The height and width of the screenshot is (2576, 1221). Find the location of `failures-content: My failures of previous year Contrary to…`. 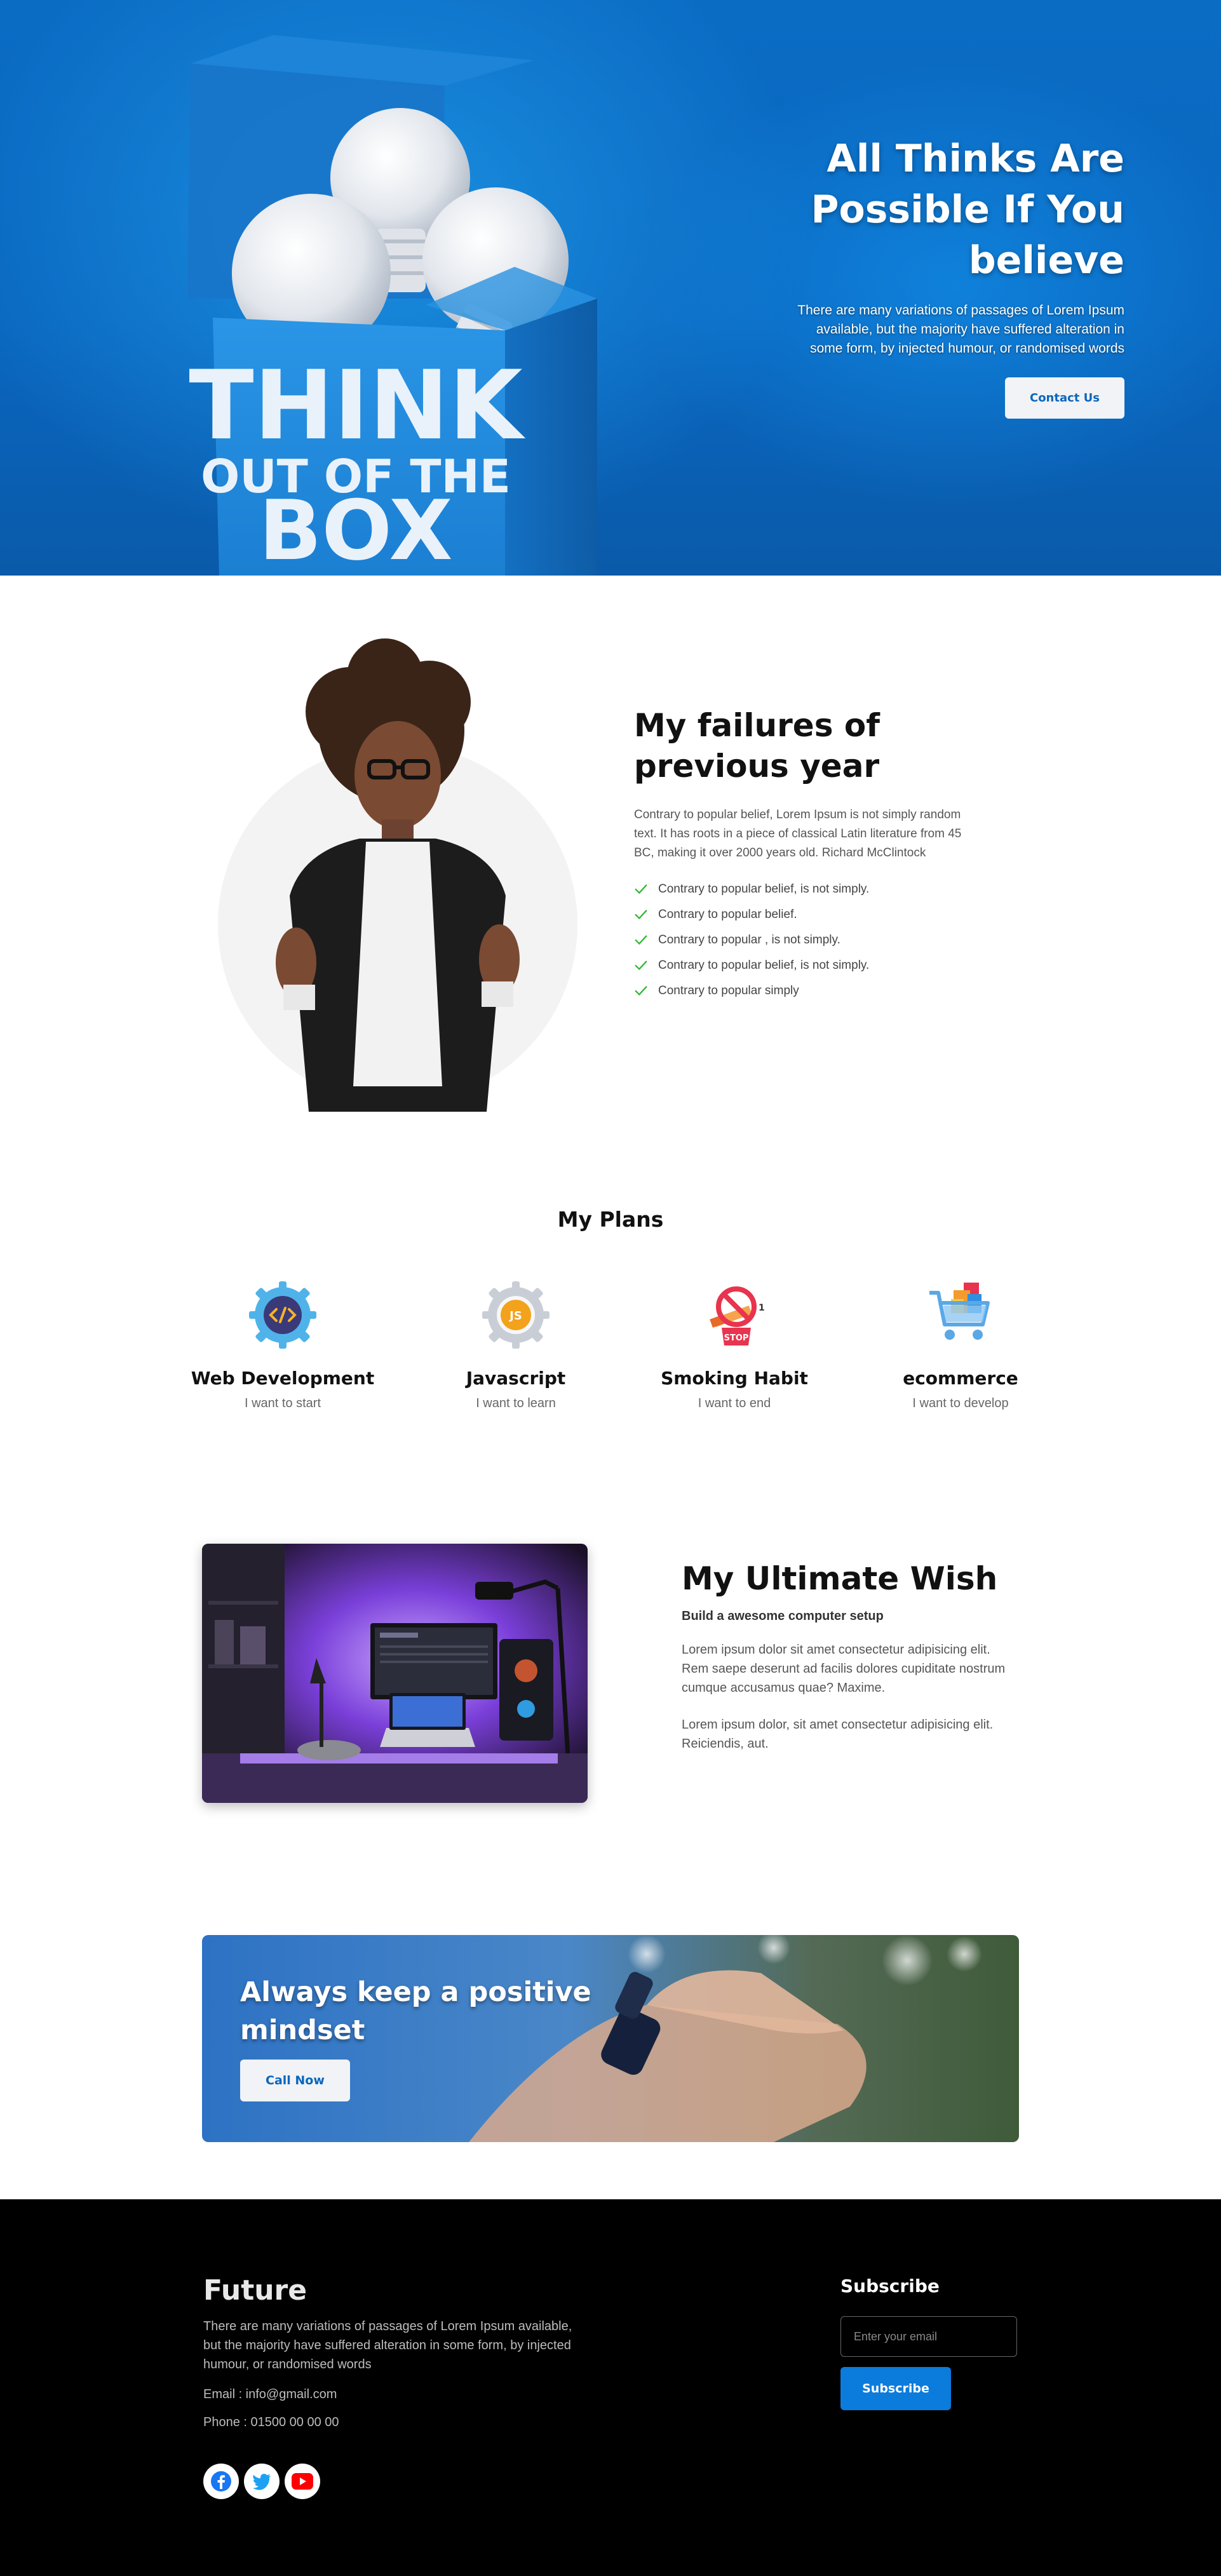

failures-content: My failures of previous year Contrary to… is located at coordinates (799, 854).